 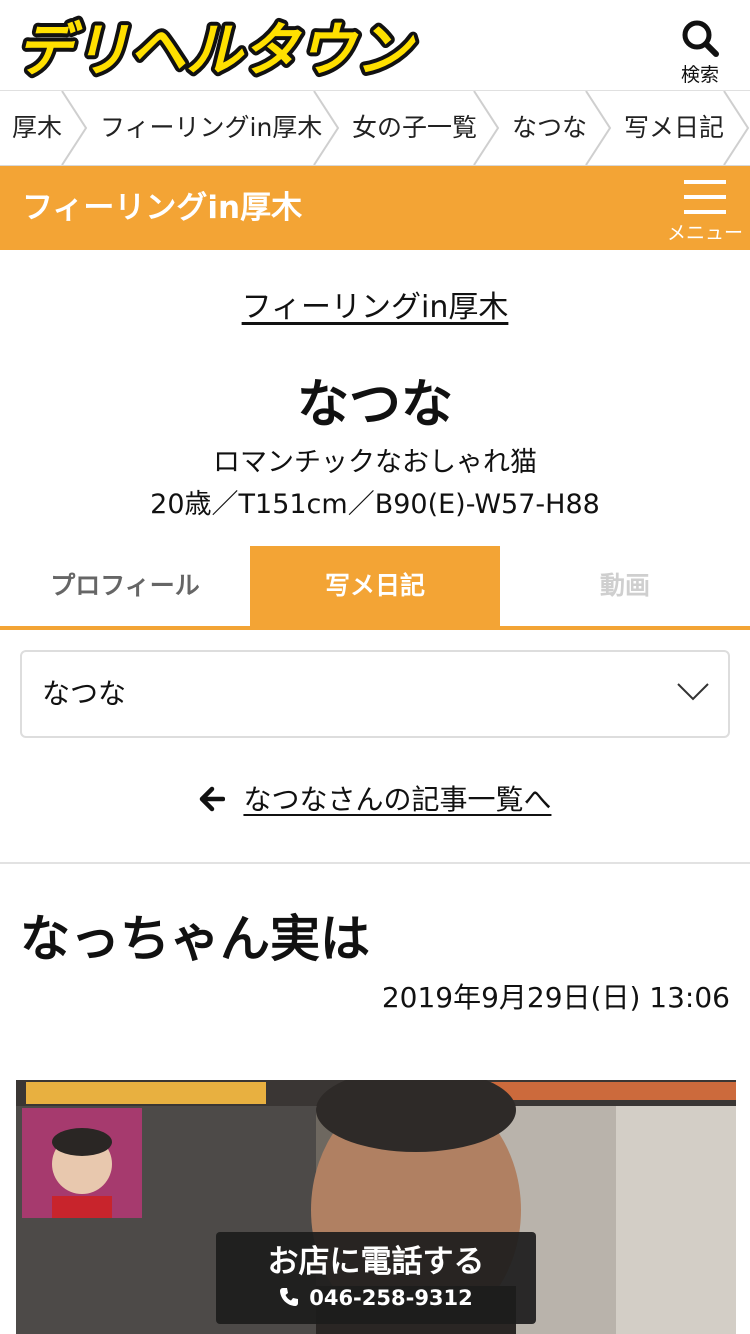 I want to click on shop-link-container: フィーリングin厚木, so click(x=375, y=308).